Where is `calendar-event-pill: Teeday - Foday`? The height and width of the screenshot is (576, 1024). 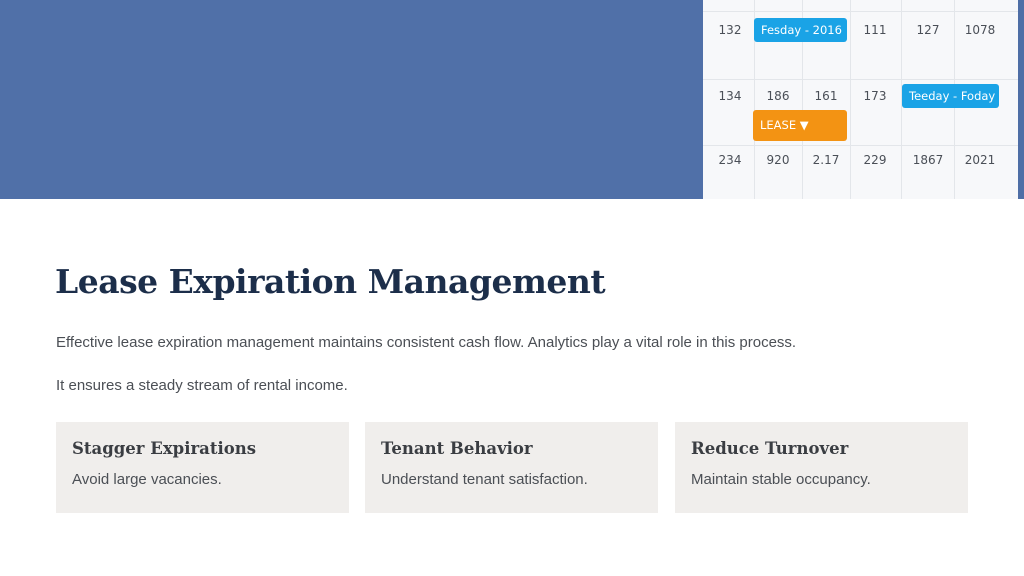
calendar-event-pill: Teeday - Foday is located at coordinates (950, 96).